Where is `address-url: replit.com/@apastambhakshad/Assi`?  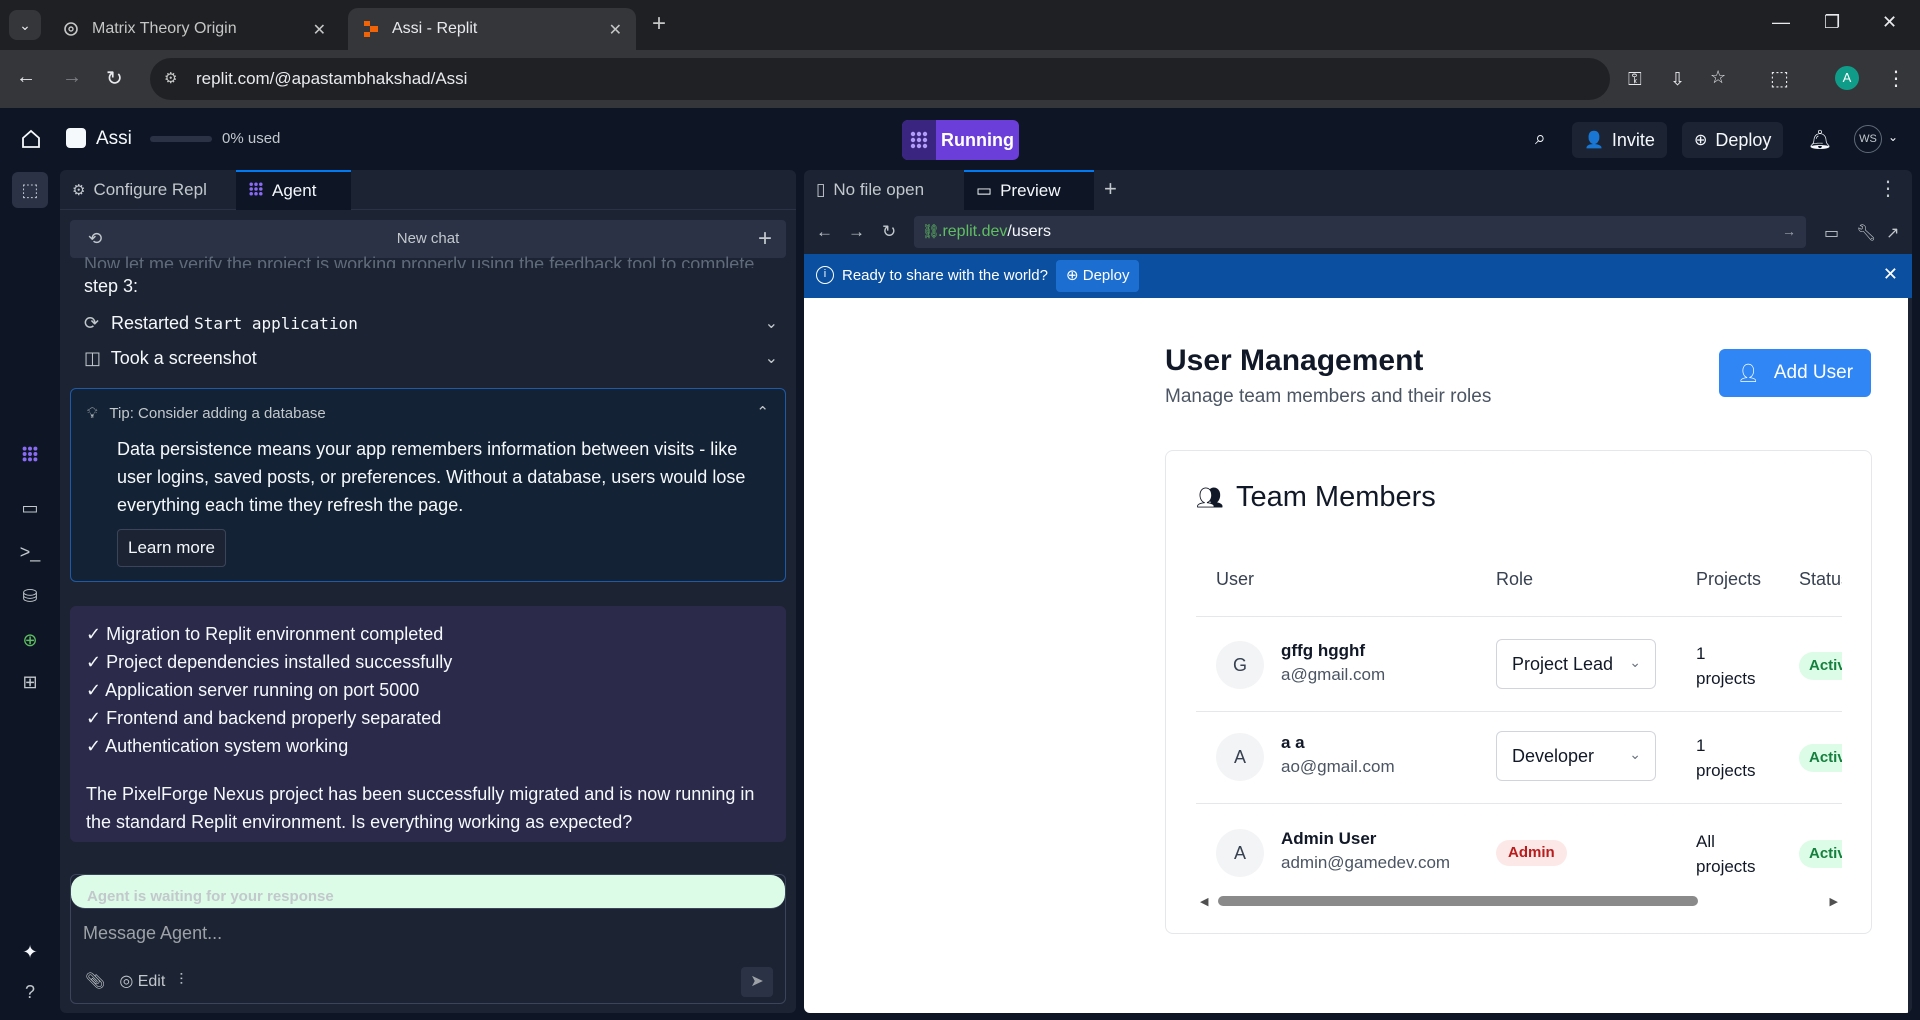
address-url: replit.com/@apastambhakshad/Assi is located at coordinates (331, 79).